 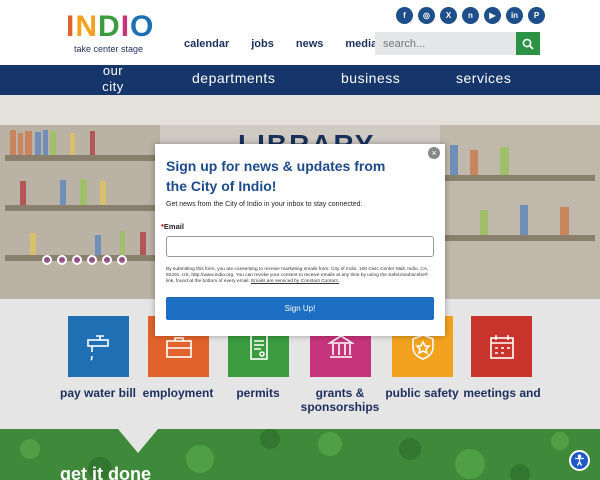 I want to click on tile-pay-water-bill, so click(x=98, y=346).